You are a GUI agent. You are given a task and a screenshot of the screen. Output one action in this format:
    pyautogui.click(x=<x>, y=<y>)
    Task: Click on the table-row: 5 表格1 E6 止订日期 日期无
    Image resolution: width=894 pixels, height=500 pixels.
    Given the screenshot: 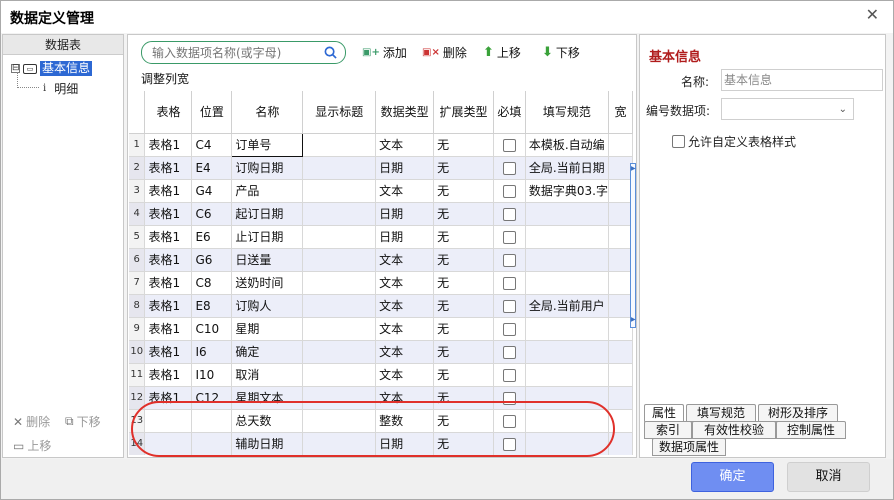 What is the action you would take?
    pyautogui.click(x=381, y=237)
    